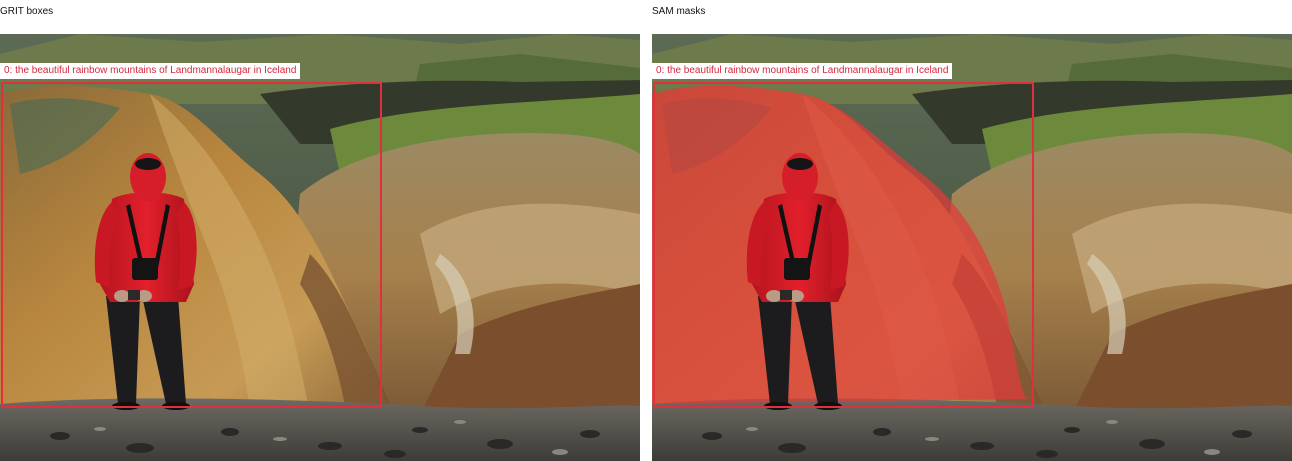 Image resolution: width=1292 pixels, height=461 pixels. What do you see at coordinates (679, 11) in the screenshot?
I see `panel-title-sam: SAM masks` at bounding box center [679, 11].